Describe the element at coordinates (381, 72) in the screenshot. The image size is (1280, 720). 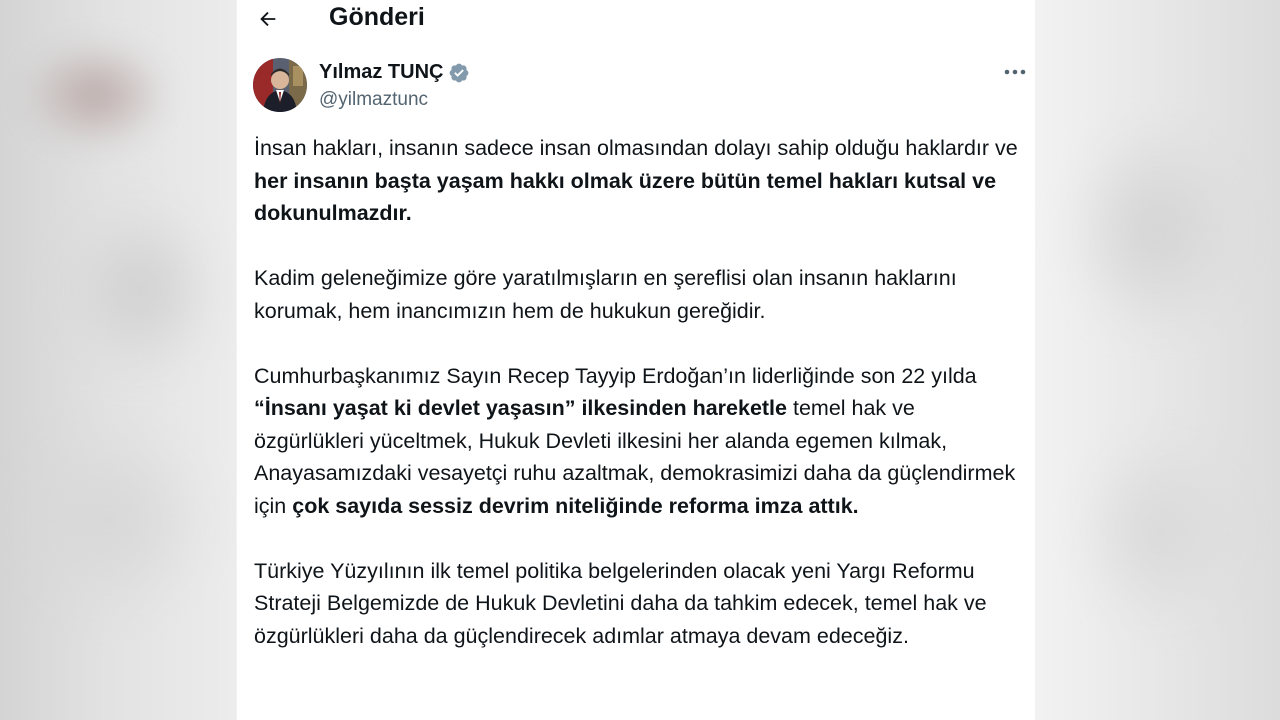
I see `display-name: Yılmaz TUNÇ` at that location.